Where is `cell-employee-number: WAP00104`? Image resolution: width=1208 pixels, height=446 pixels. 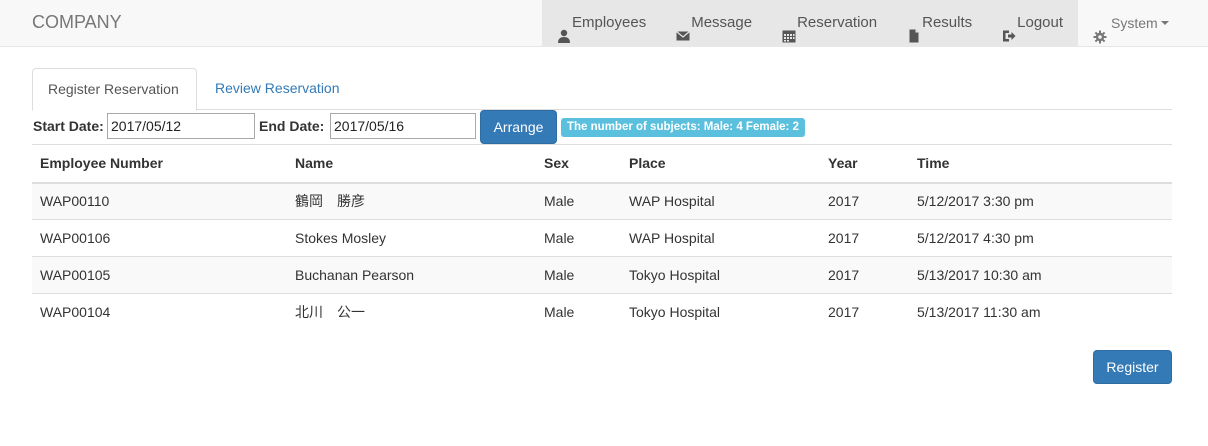 cell-employee-number: WAP00104 is located at coordinates (159, 312).